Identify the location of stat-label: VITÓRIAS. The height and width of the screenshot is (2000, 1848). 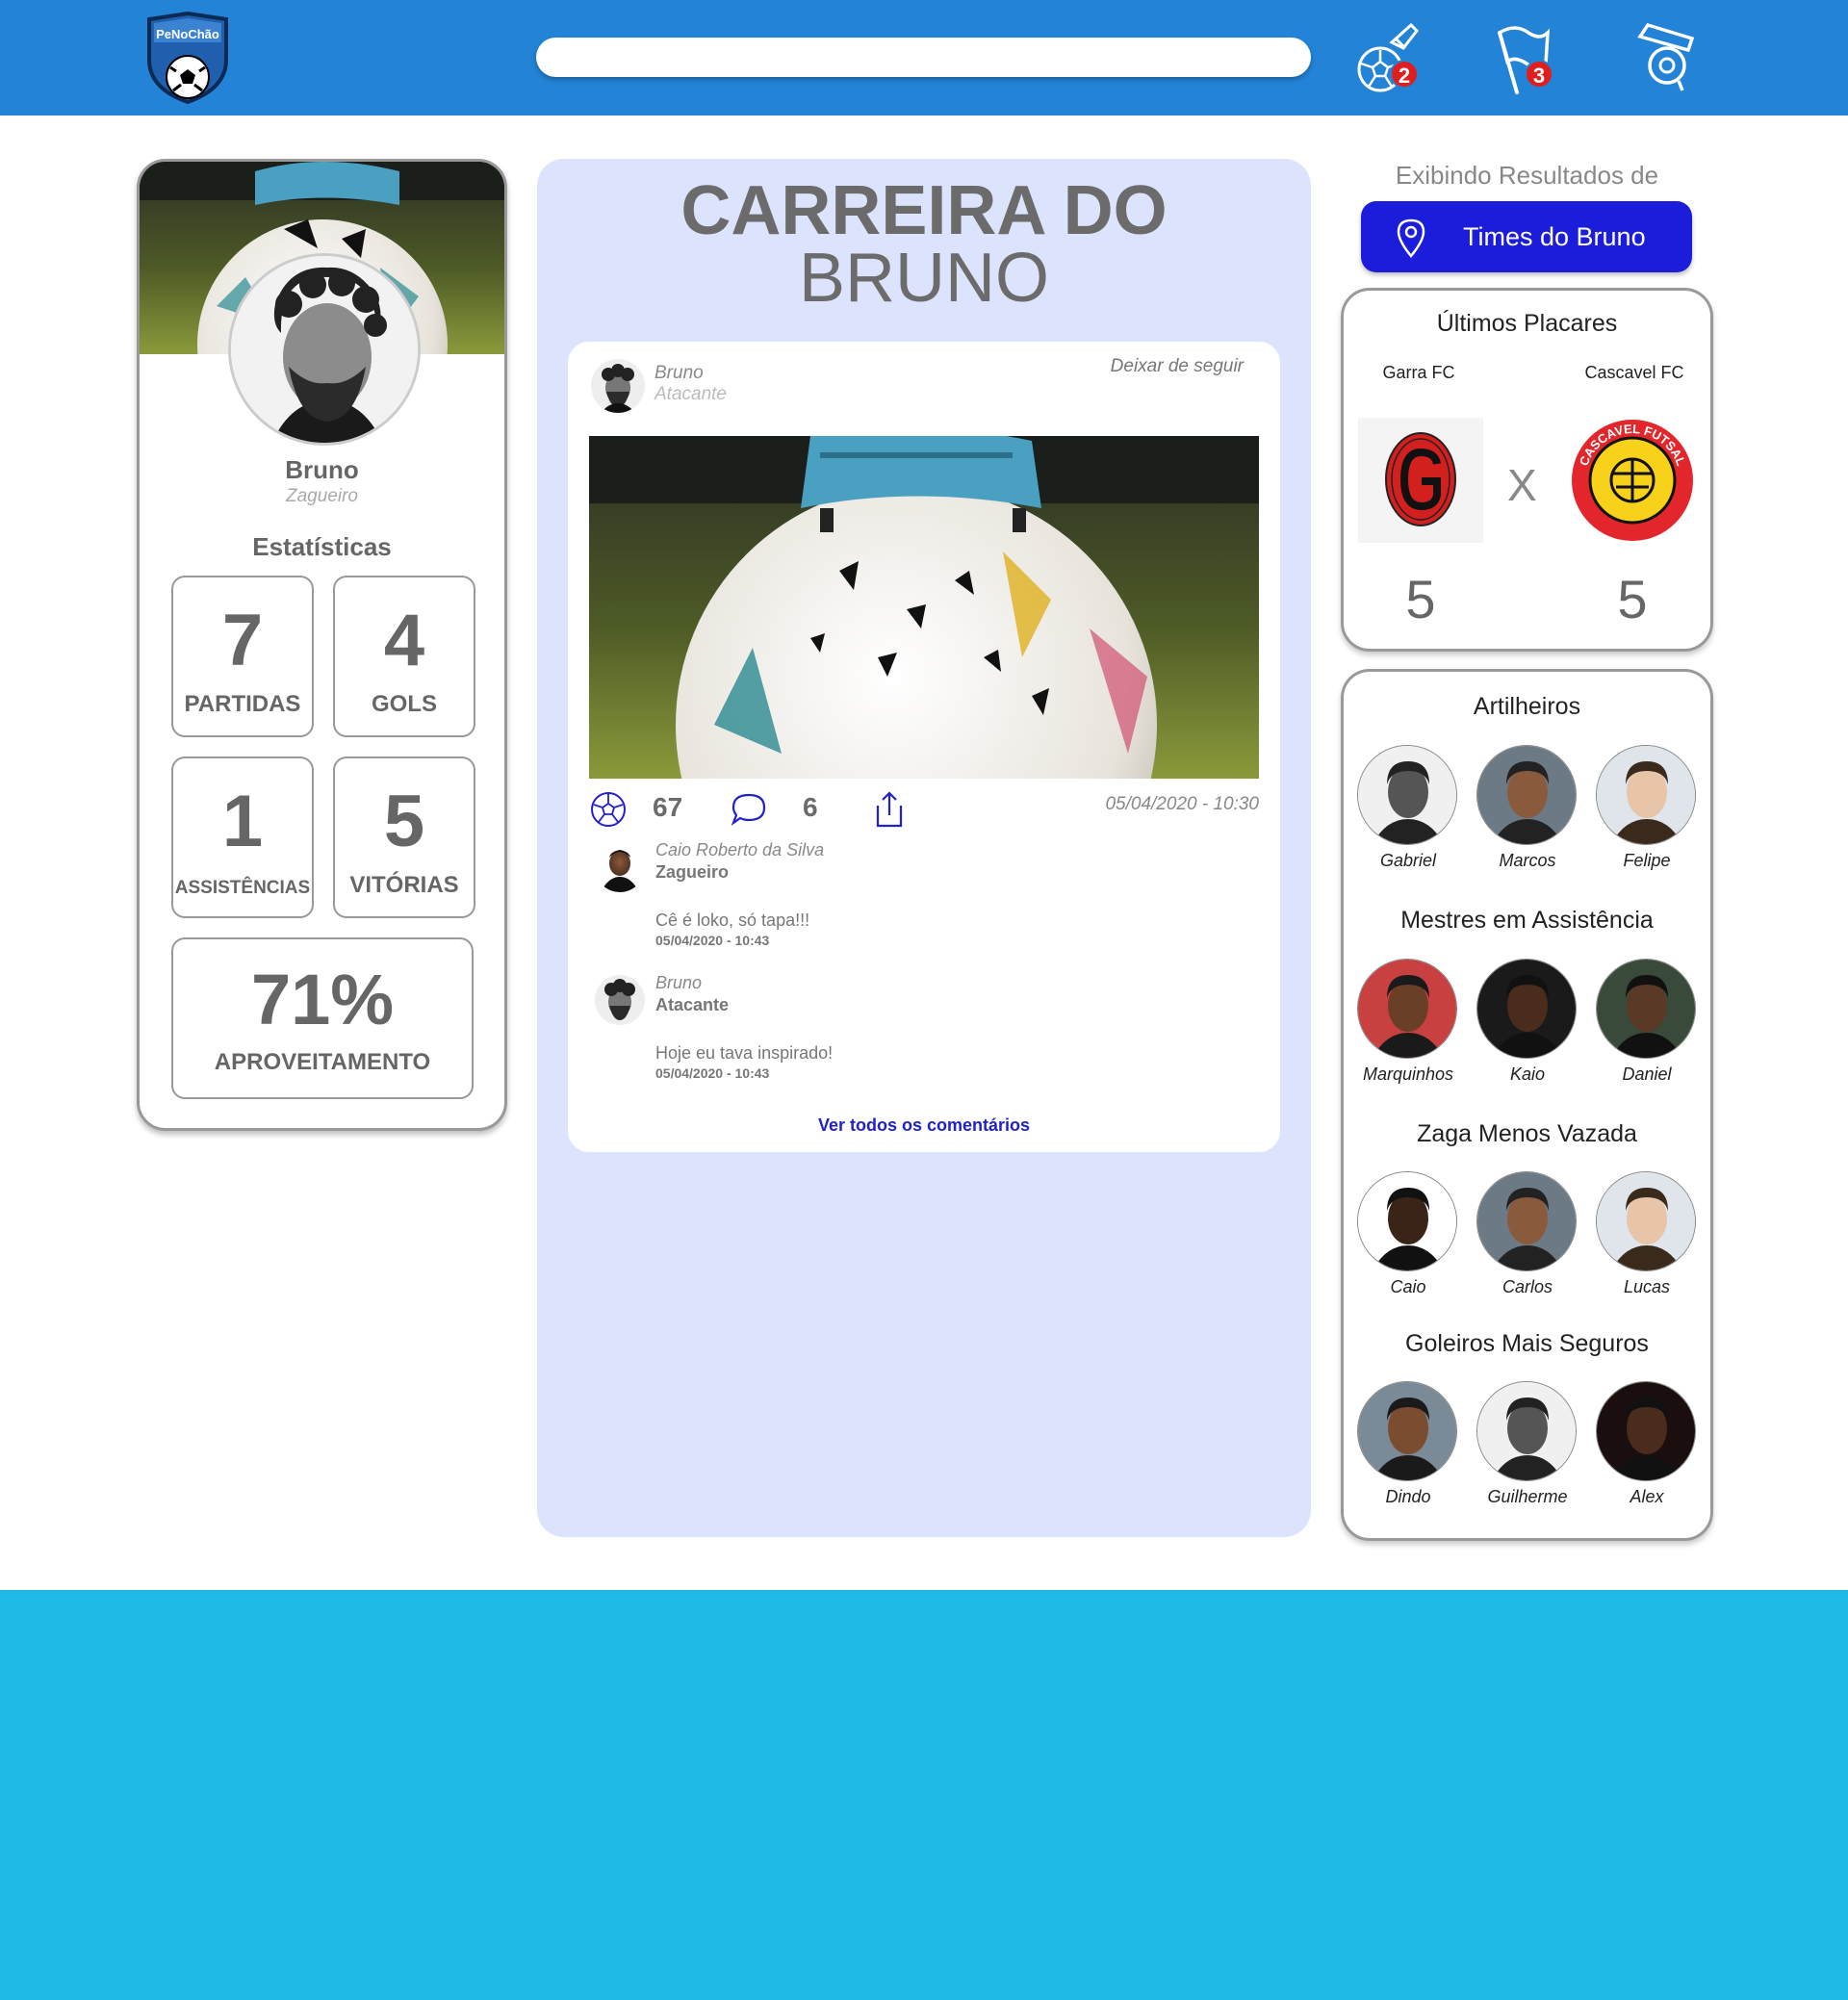
(404, 885).